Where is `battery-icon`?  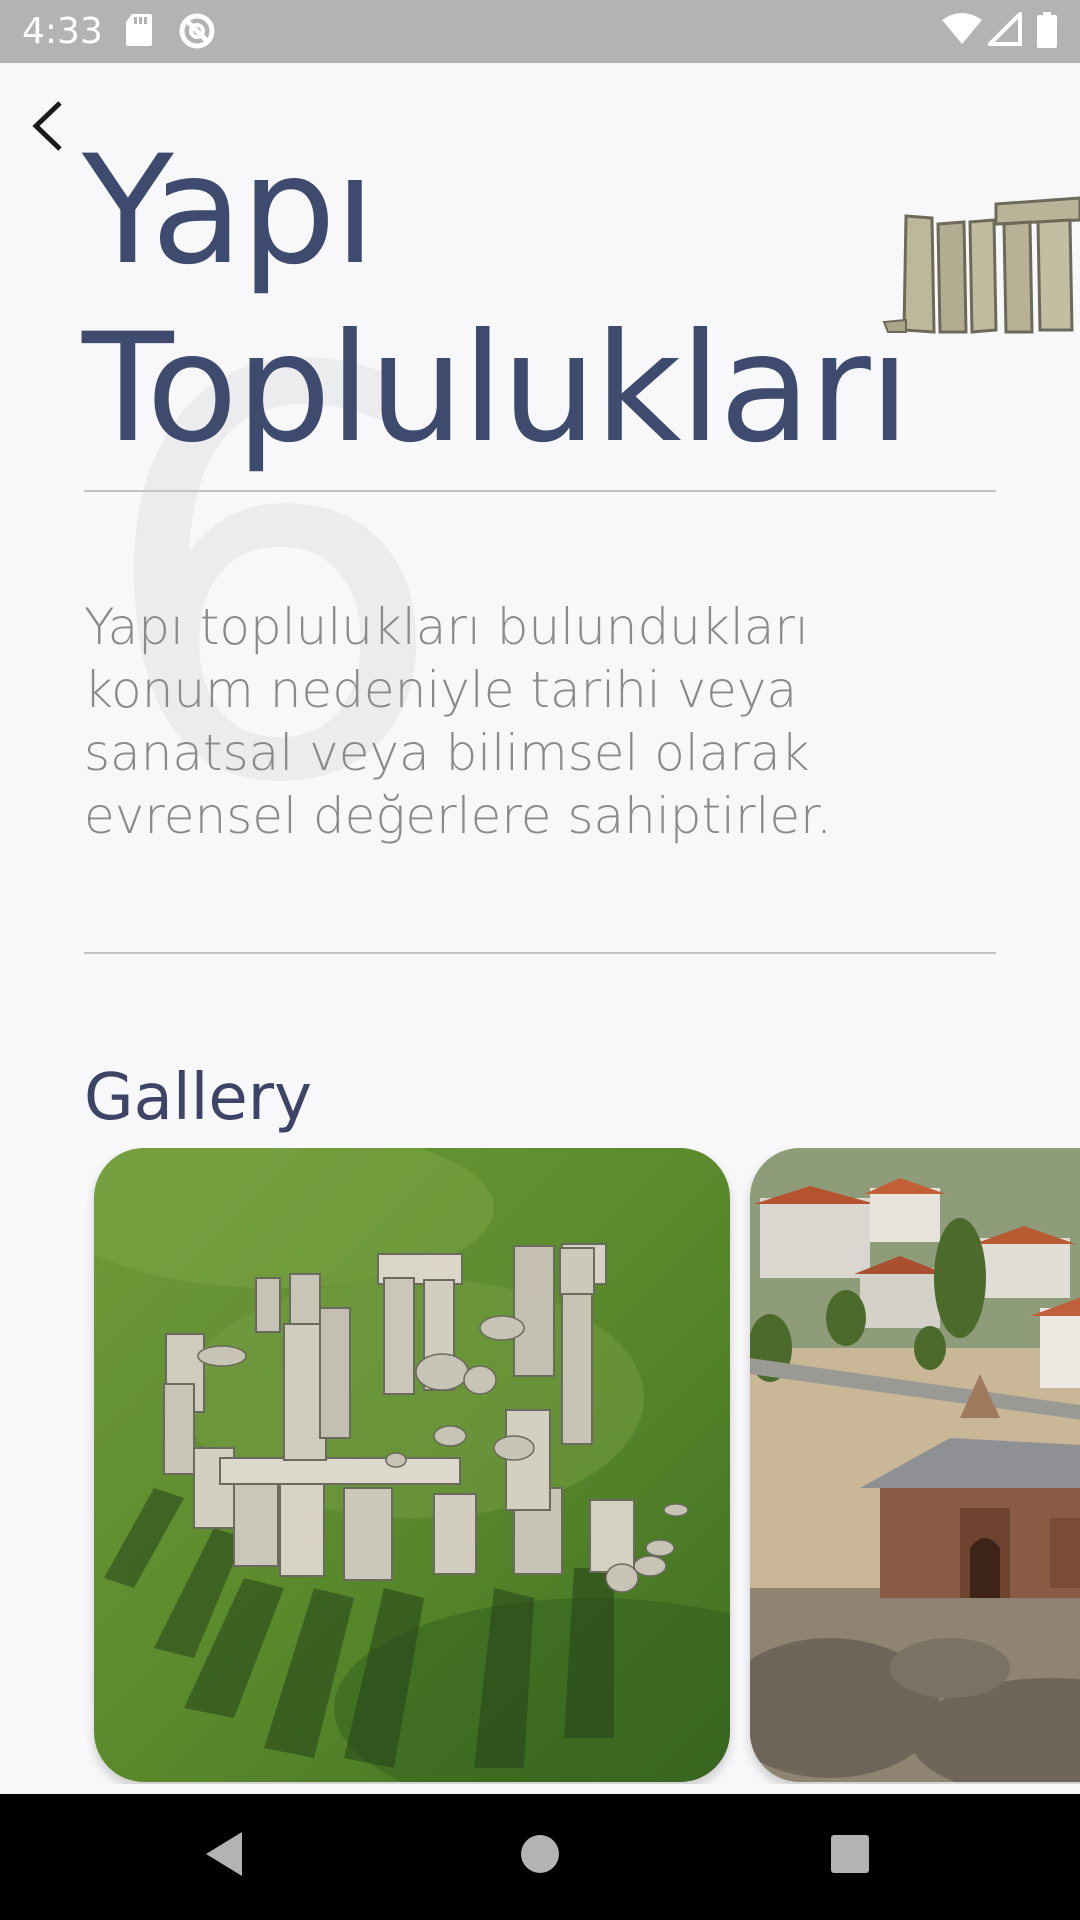 battery-icon is located at coordinates (1047, 30).